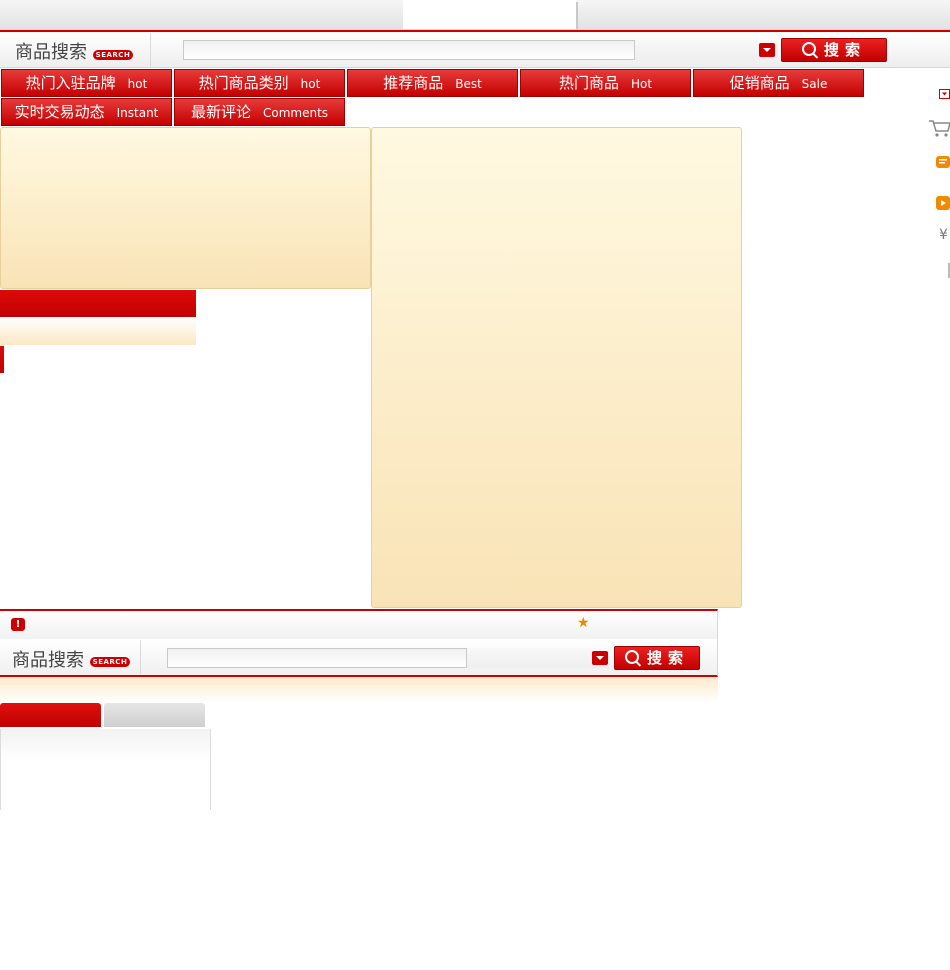 This screenshot has width=950, height=970. I want to click on tab-label-en: Instant, so click(137, 113).